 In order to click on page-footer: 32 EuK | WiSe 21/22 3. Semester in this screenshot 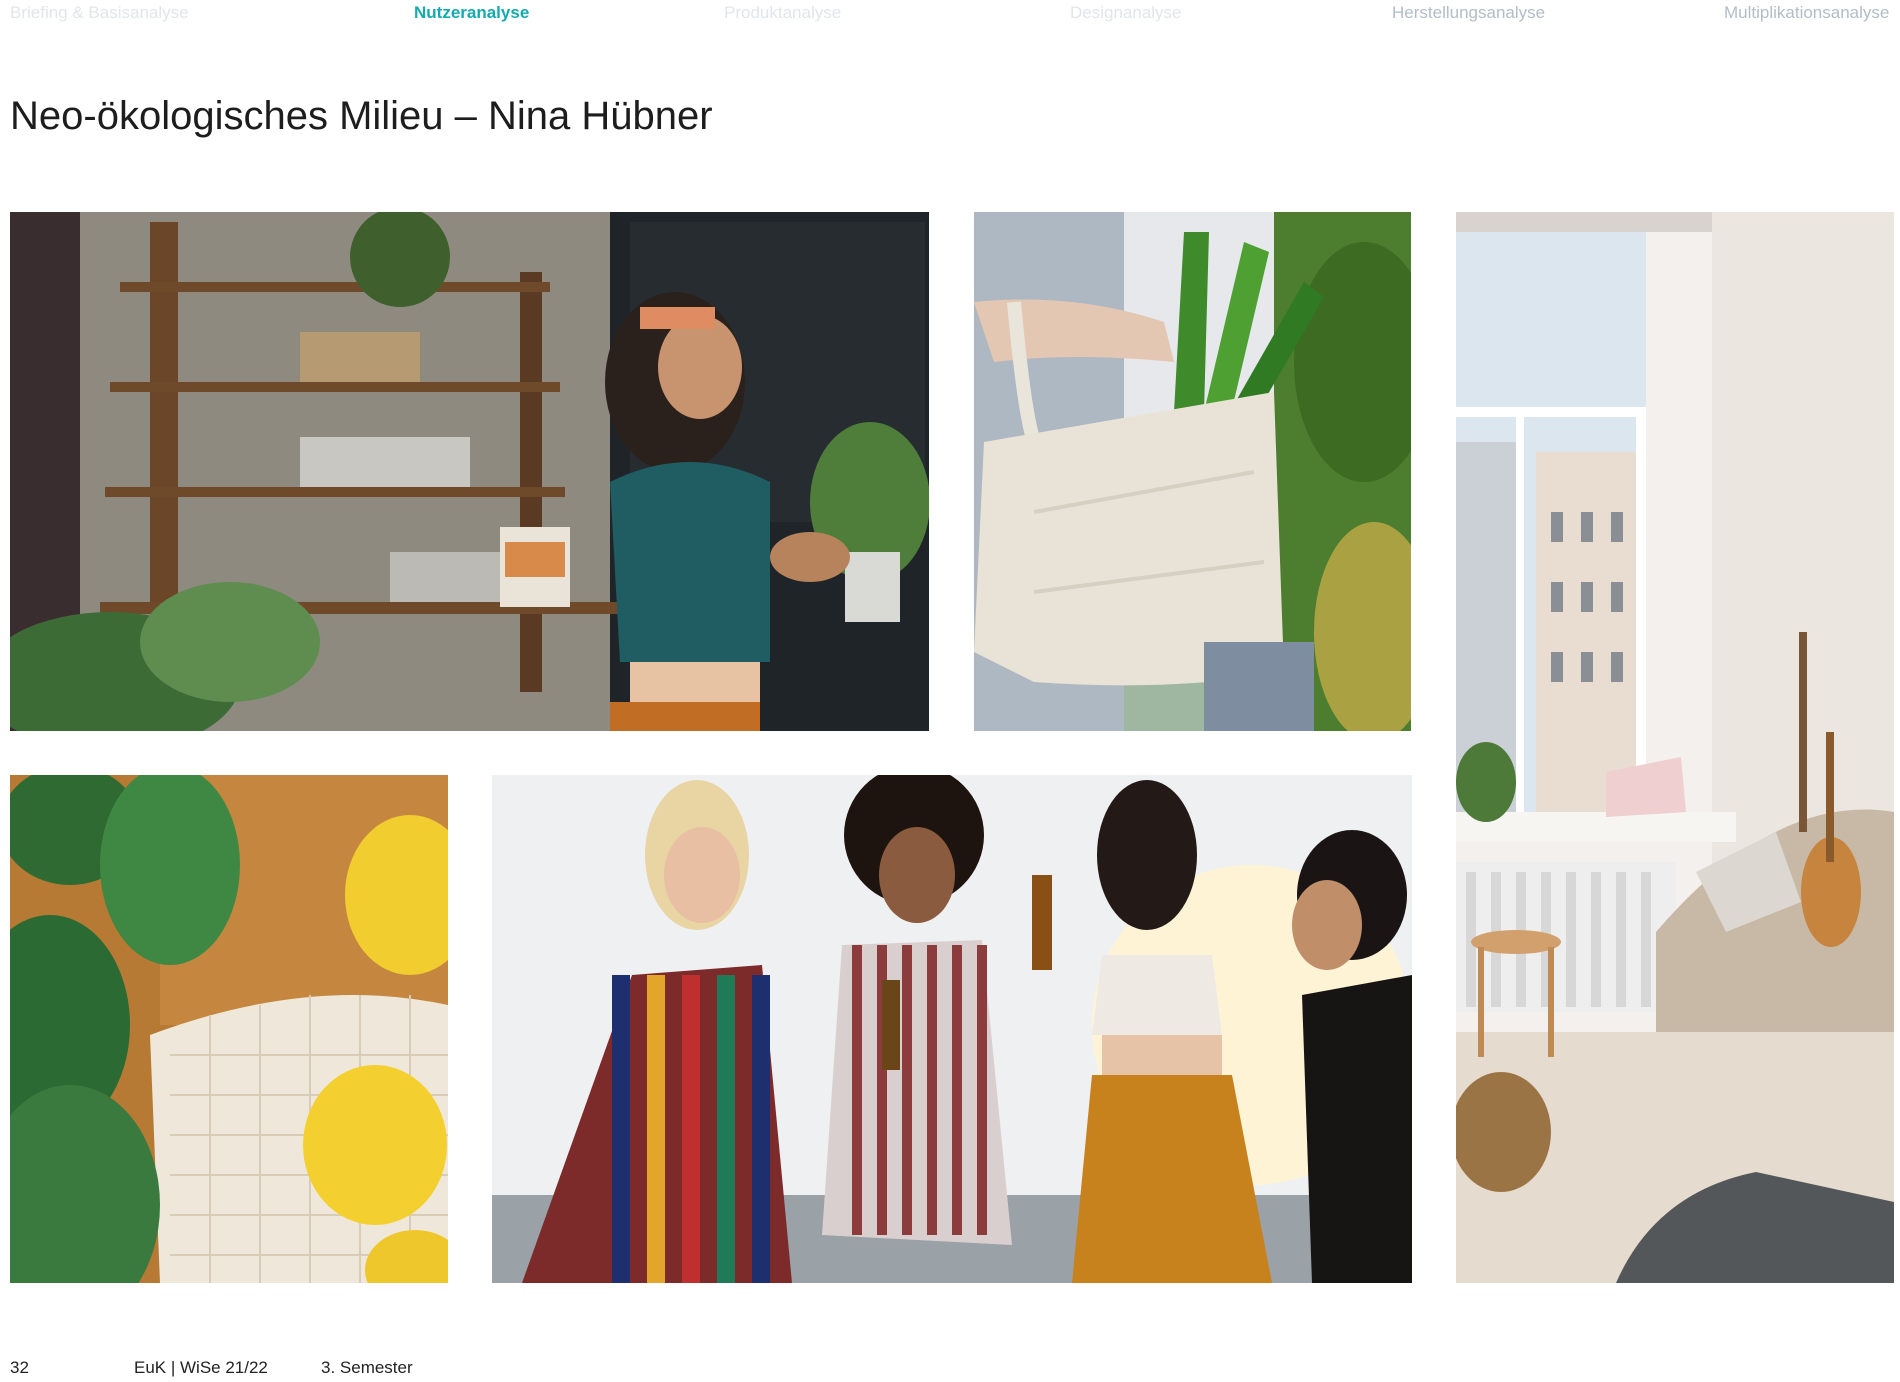, I will do `click(260, 1369)`.